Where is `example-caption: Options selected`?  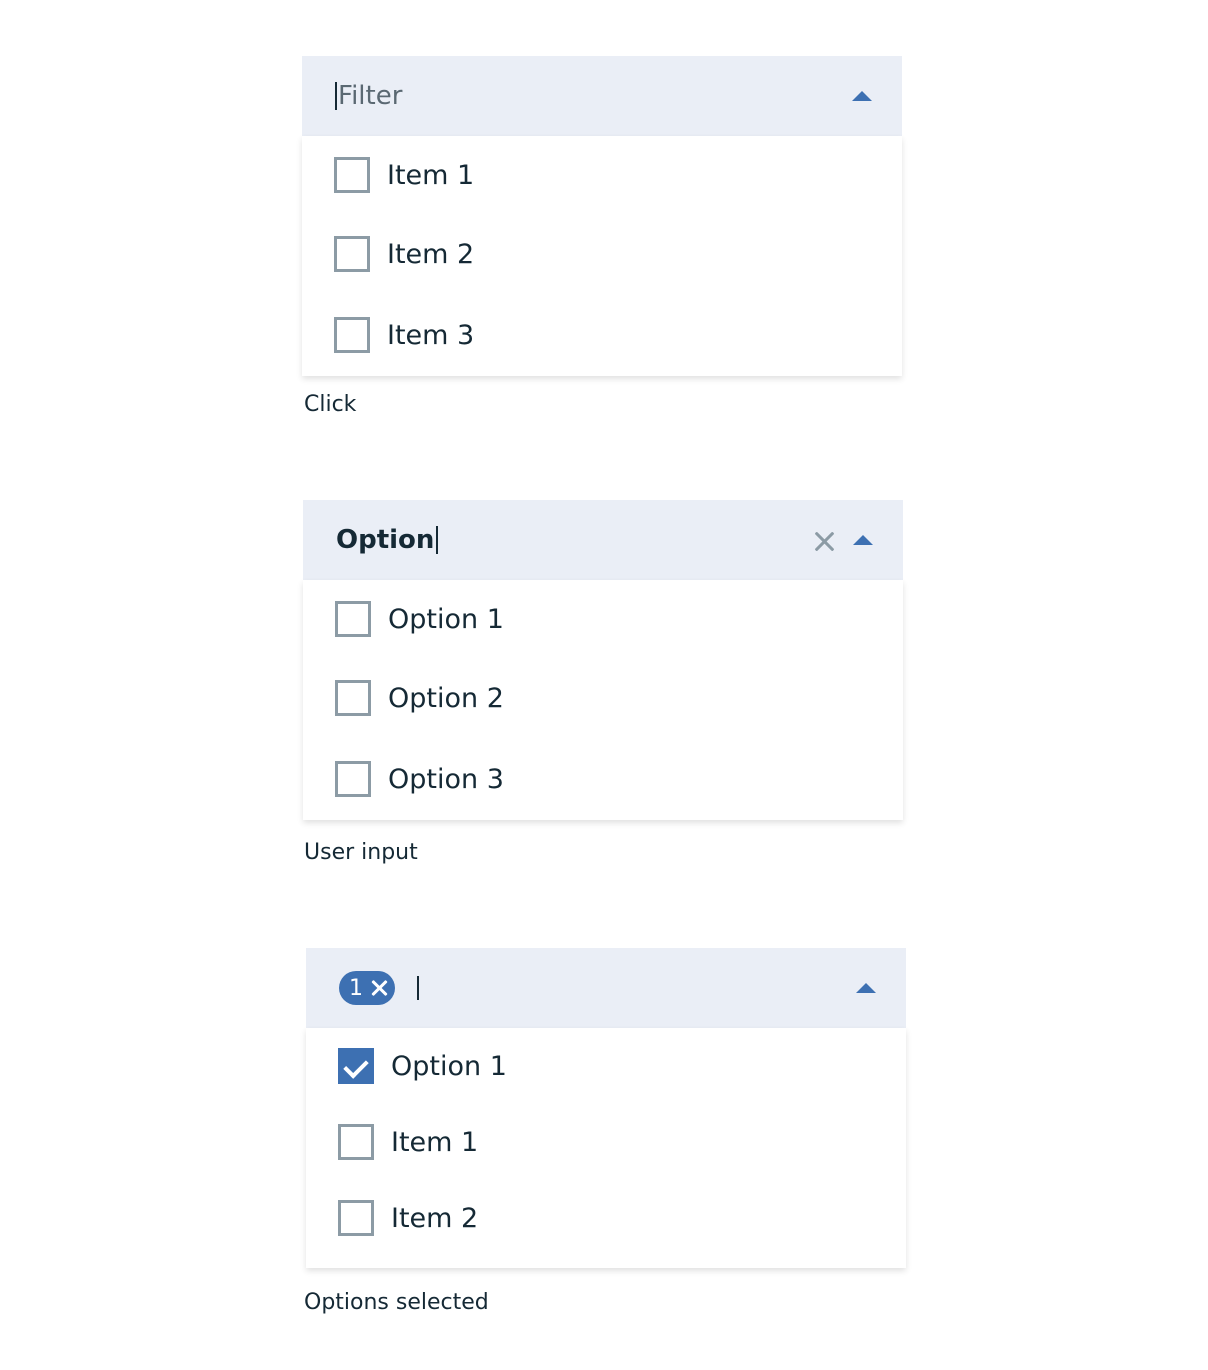 example-caption: Options selected is located at coordinates (396, 1302).